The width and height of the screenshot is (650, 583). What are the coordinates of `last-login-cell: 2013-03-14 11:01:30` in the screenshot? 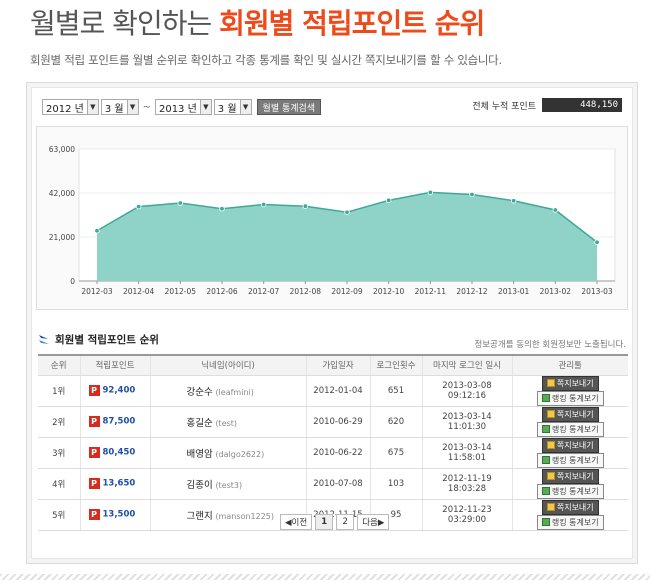 It's located at (466, 422).